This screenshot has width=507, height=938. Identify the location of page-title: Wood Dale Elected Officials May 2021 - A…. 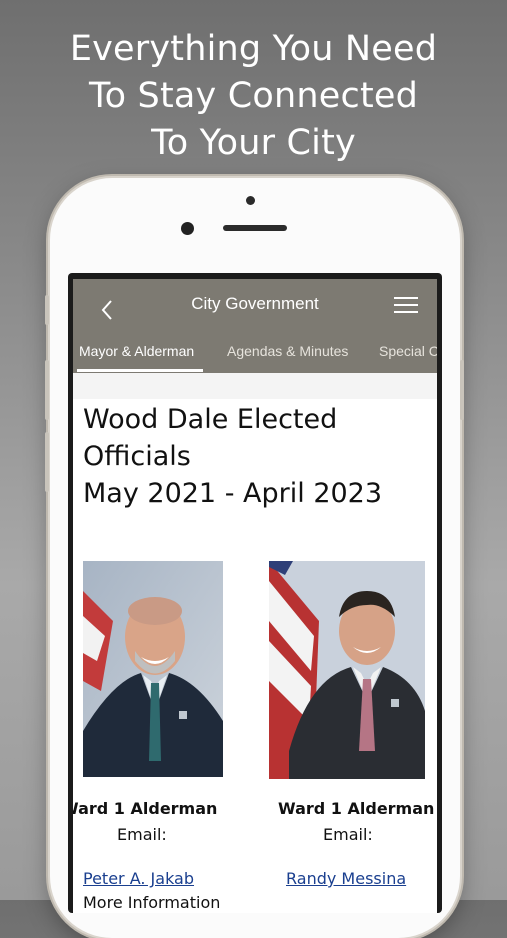
(258, 456).